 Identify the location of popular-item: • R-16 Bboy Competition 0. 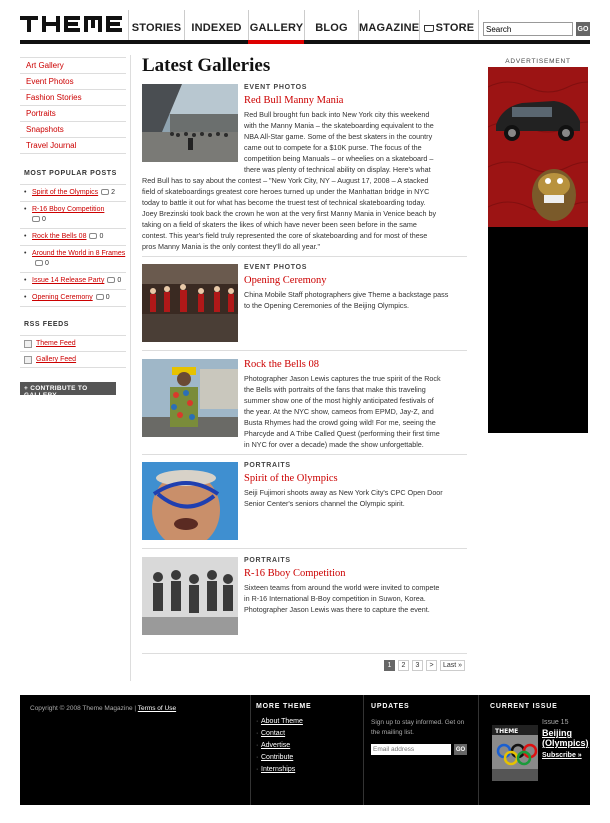
(73, 215).